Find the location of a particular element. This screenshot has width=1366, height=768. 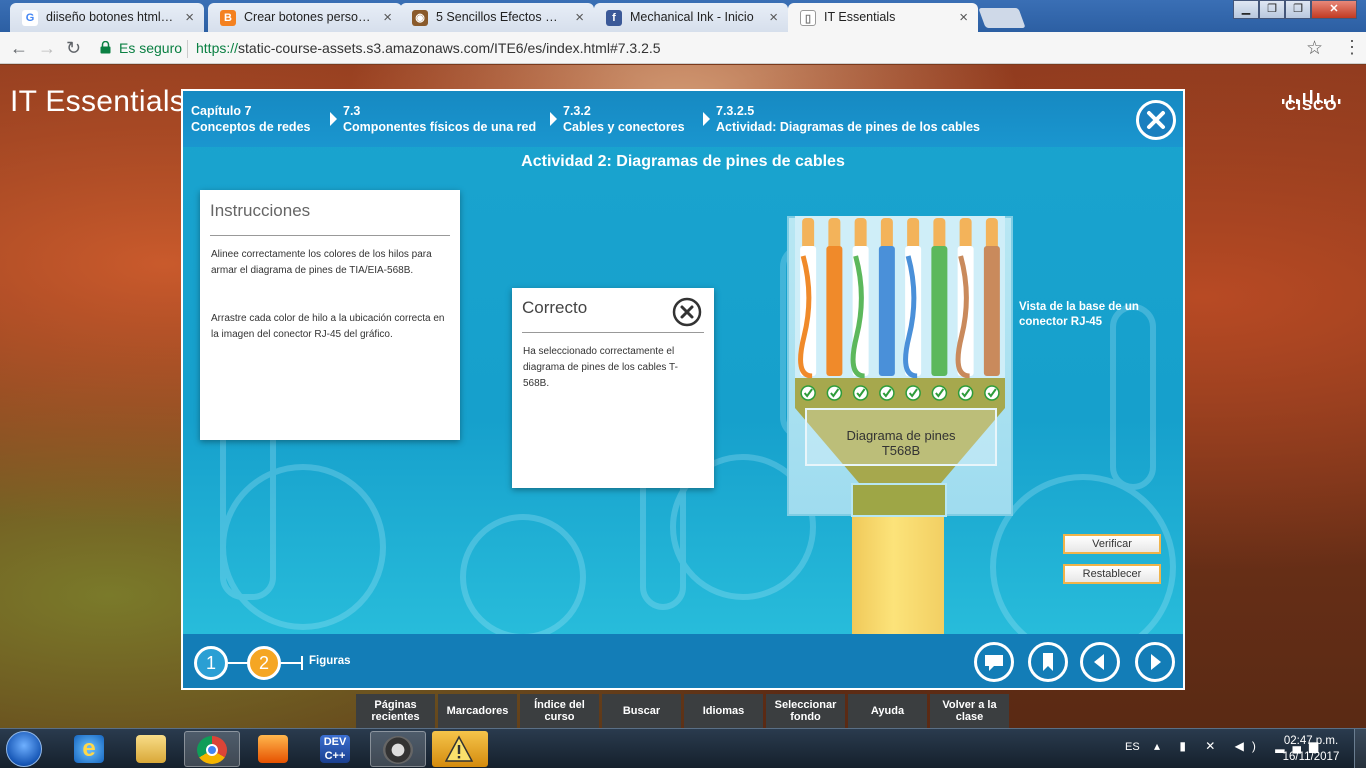

bookmark-button is located at coordinates (1048, 662).